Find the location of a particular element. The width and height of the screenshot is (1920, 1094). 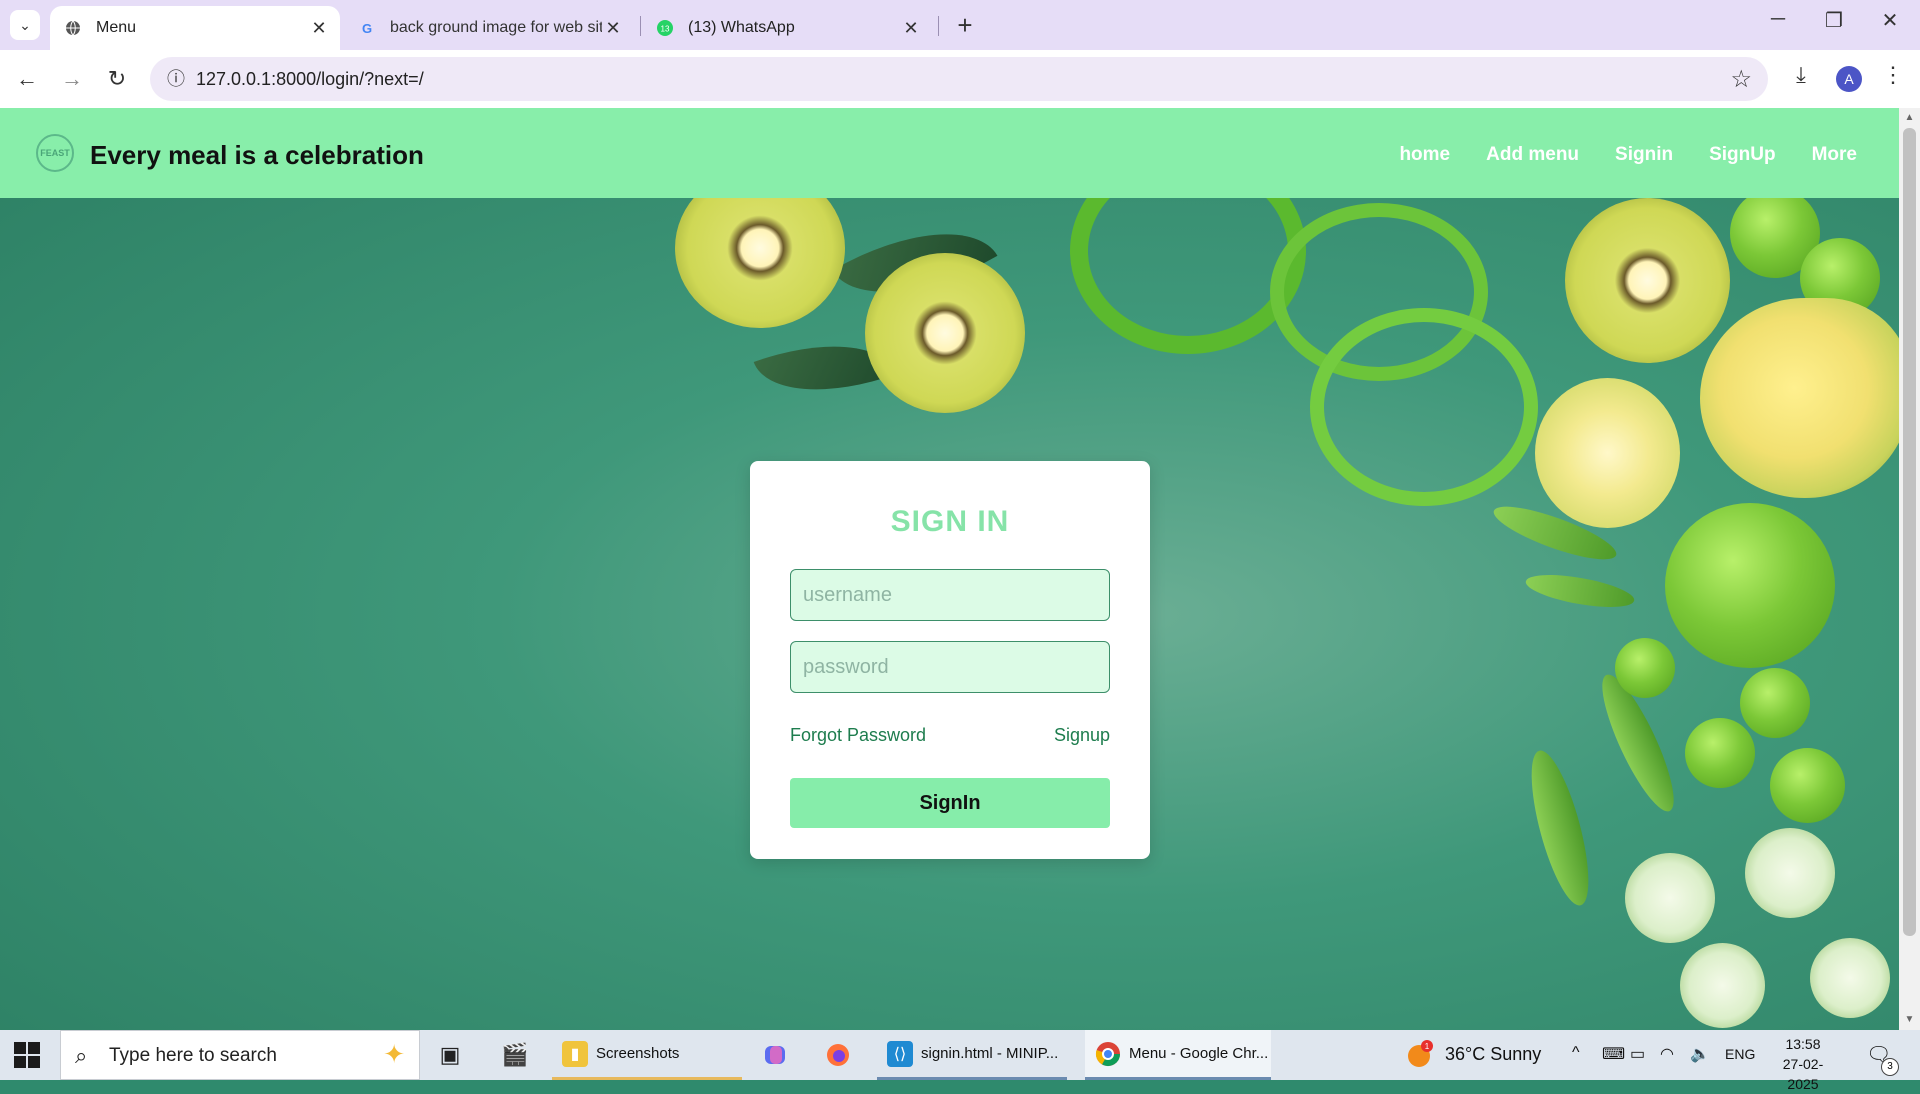

address-bar: ⓘ 127.0.0.1:8000/login/?next=/ ☆ is located at coordinates (959, 79).